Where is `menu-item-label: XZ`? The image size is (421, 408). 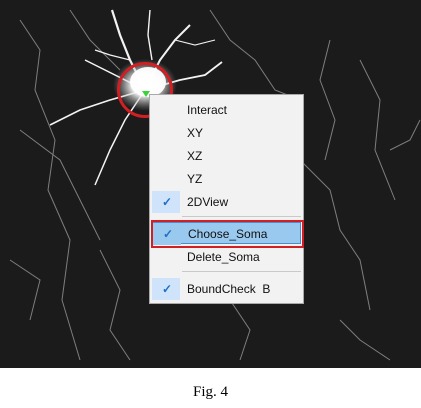
menu-item-label: XZ is located at coordinates (195, 156).